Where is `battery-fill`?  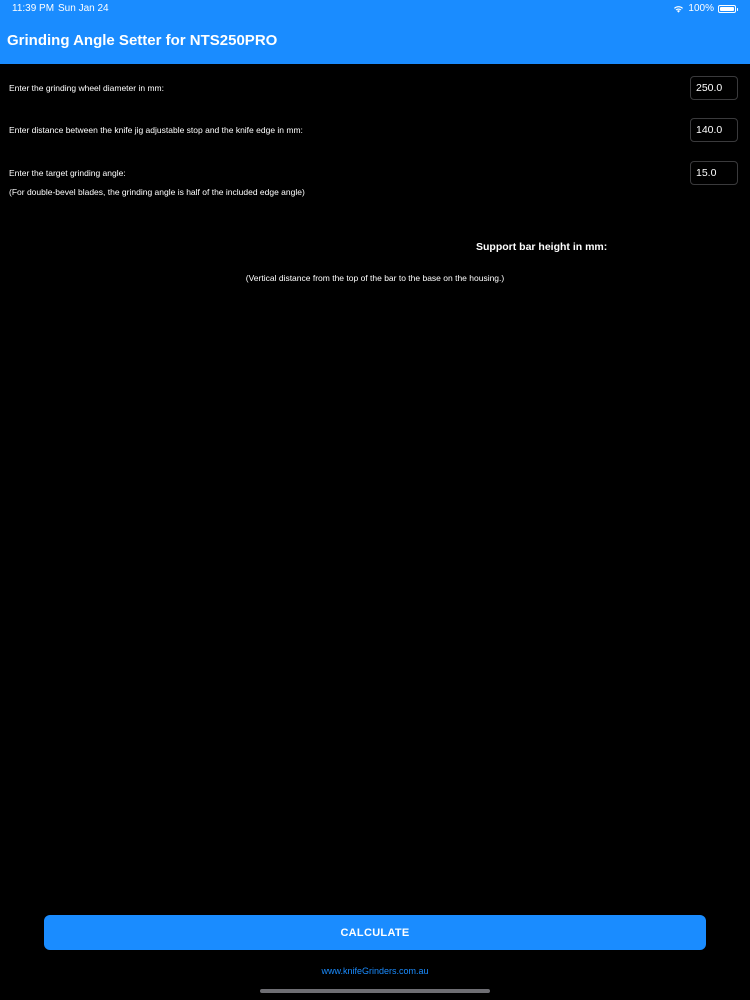 battery-fill is located at coordinates (727, 8).